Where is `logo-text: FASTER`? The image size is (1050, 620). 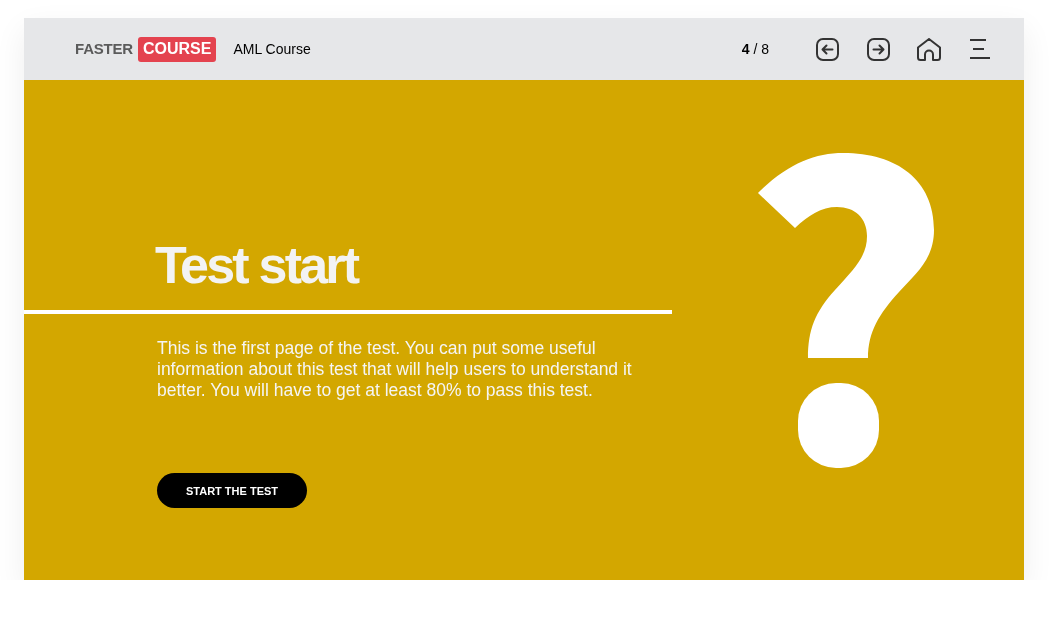
logo-text: FASTER is located at coordinates (104, 49).